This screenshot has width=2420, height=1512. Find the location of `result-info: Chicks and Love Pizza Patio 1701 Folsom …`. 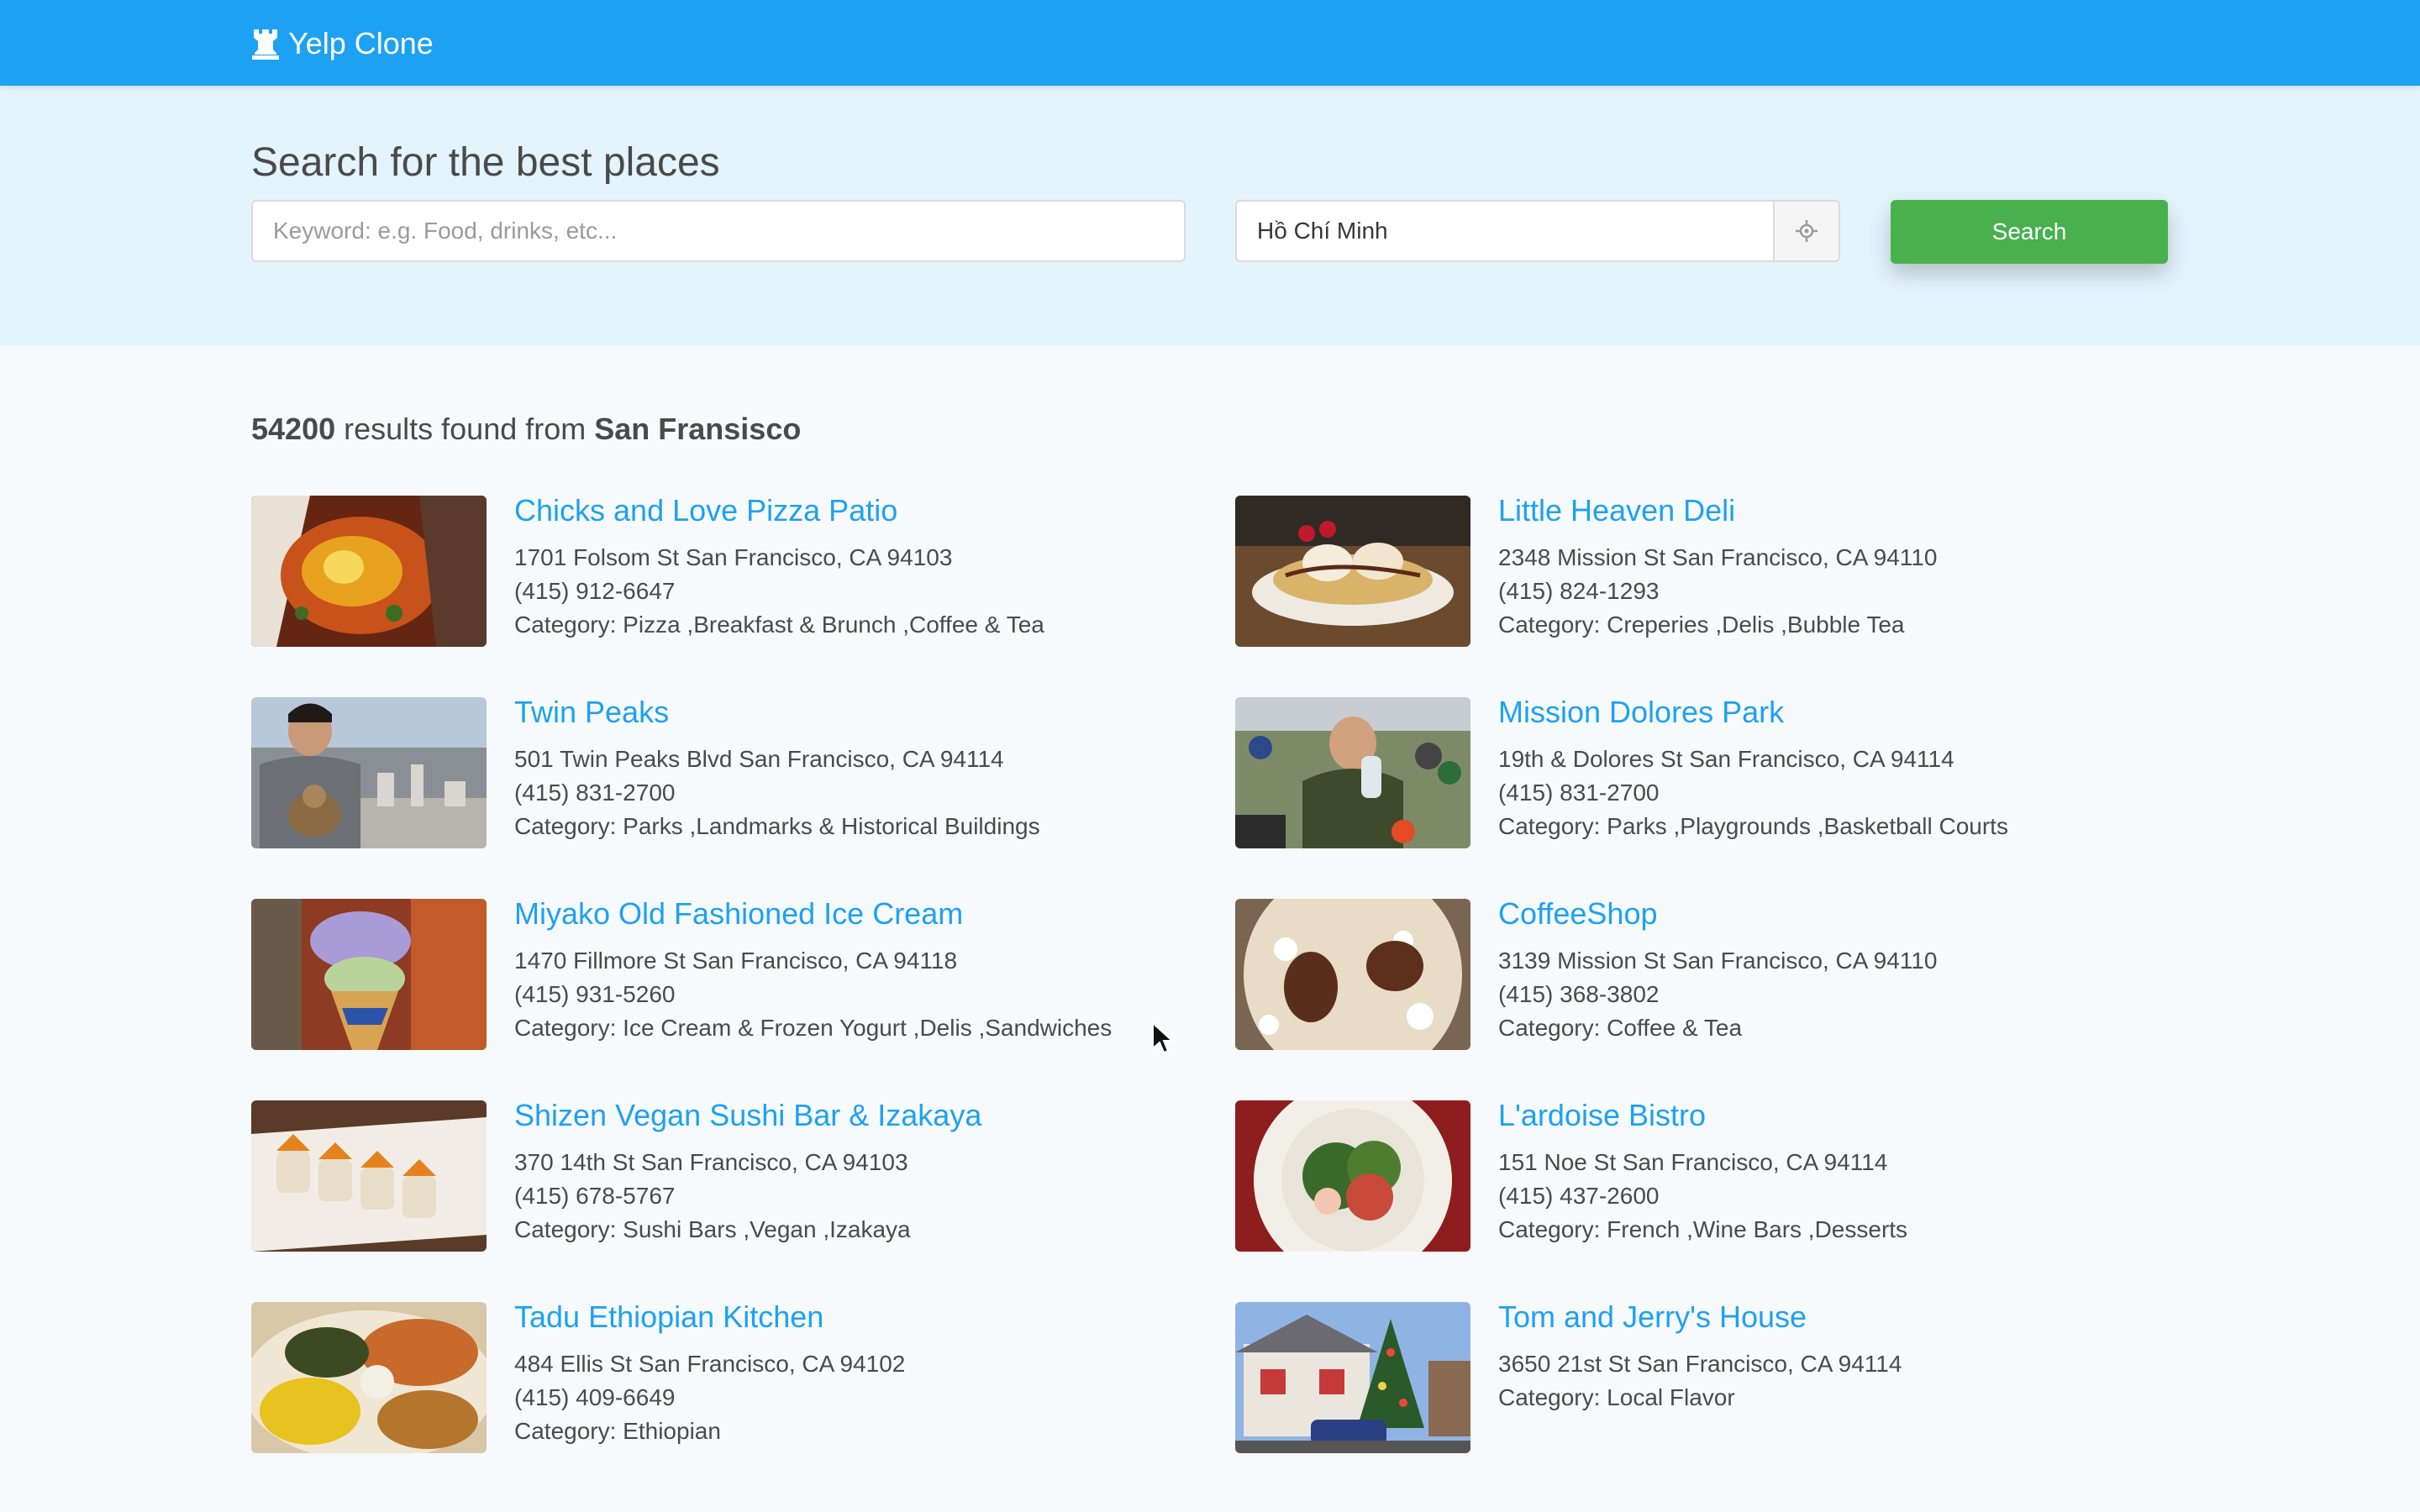

result-info: Chicks and Love Pizza Patio 1701 Folsom … is located at coordinates (867, 567).